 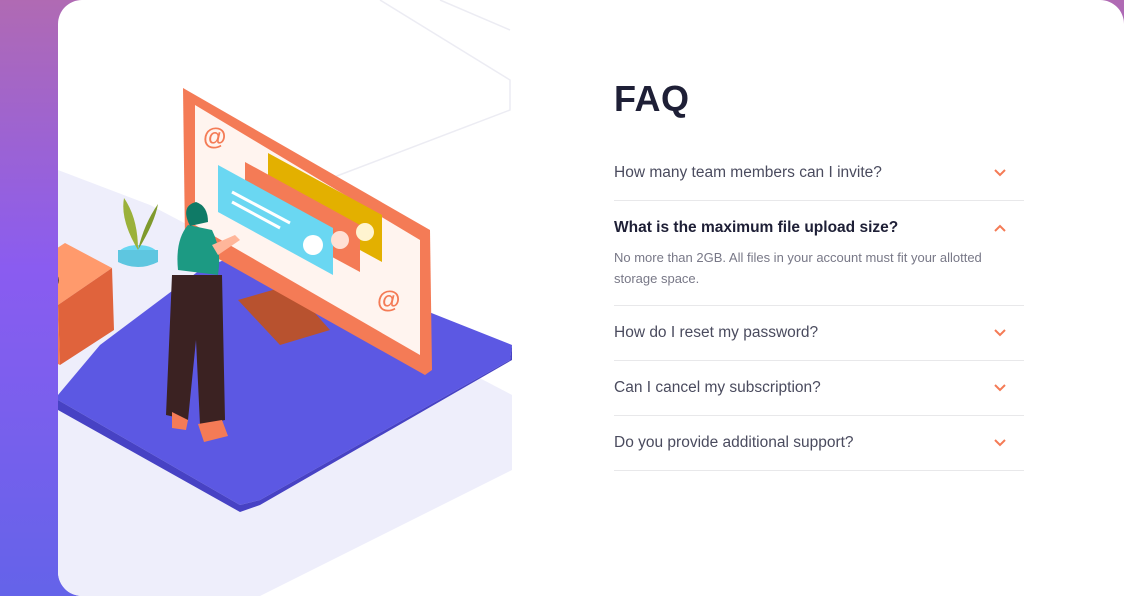 I want to click on faq-question-button: How many team members can I invite?, so click(x=819, y=177).